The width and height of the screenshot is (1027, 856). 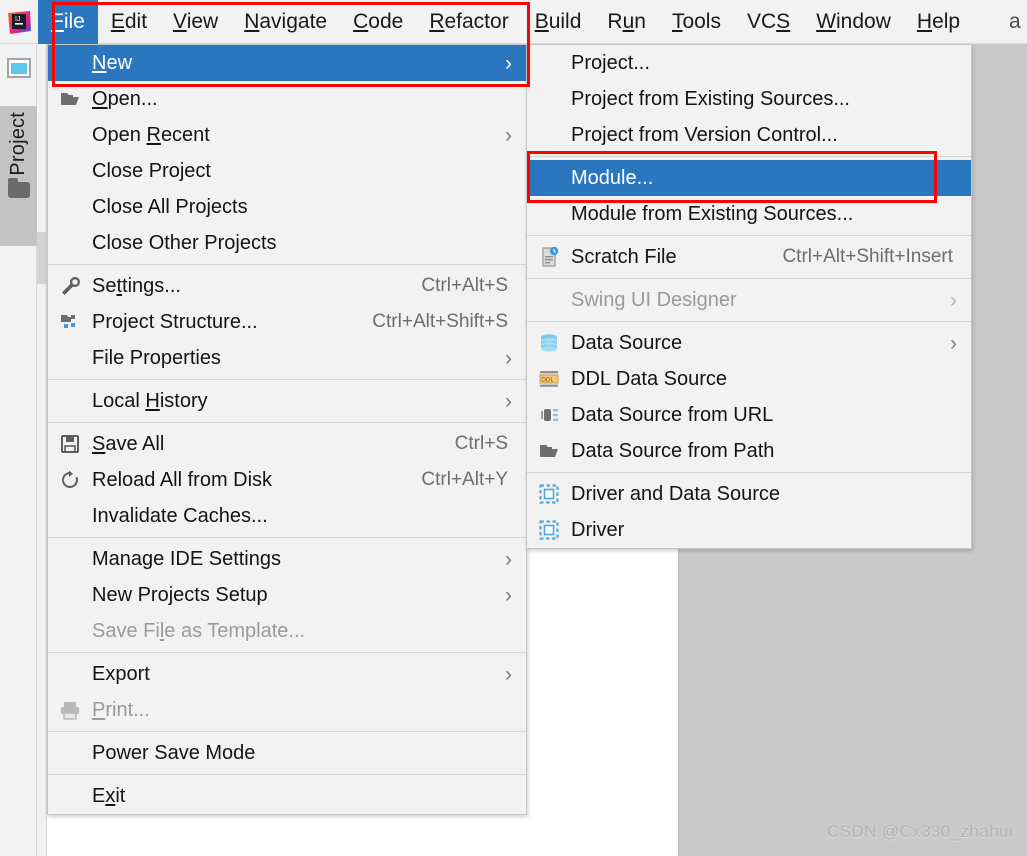 I want to click on data-source-url-icon, so click(x=549, y=415).